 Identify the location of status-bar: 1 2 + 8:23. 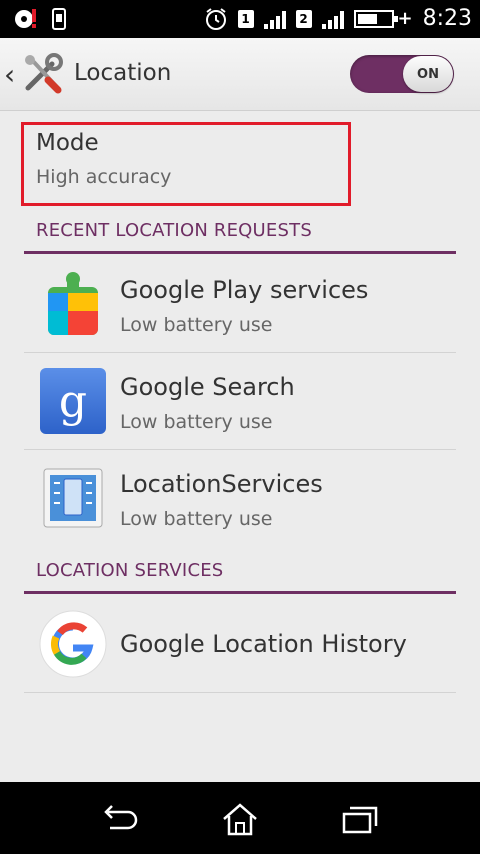
(240, 19).